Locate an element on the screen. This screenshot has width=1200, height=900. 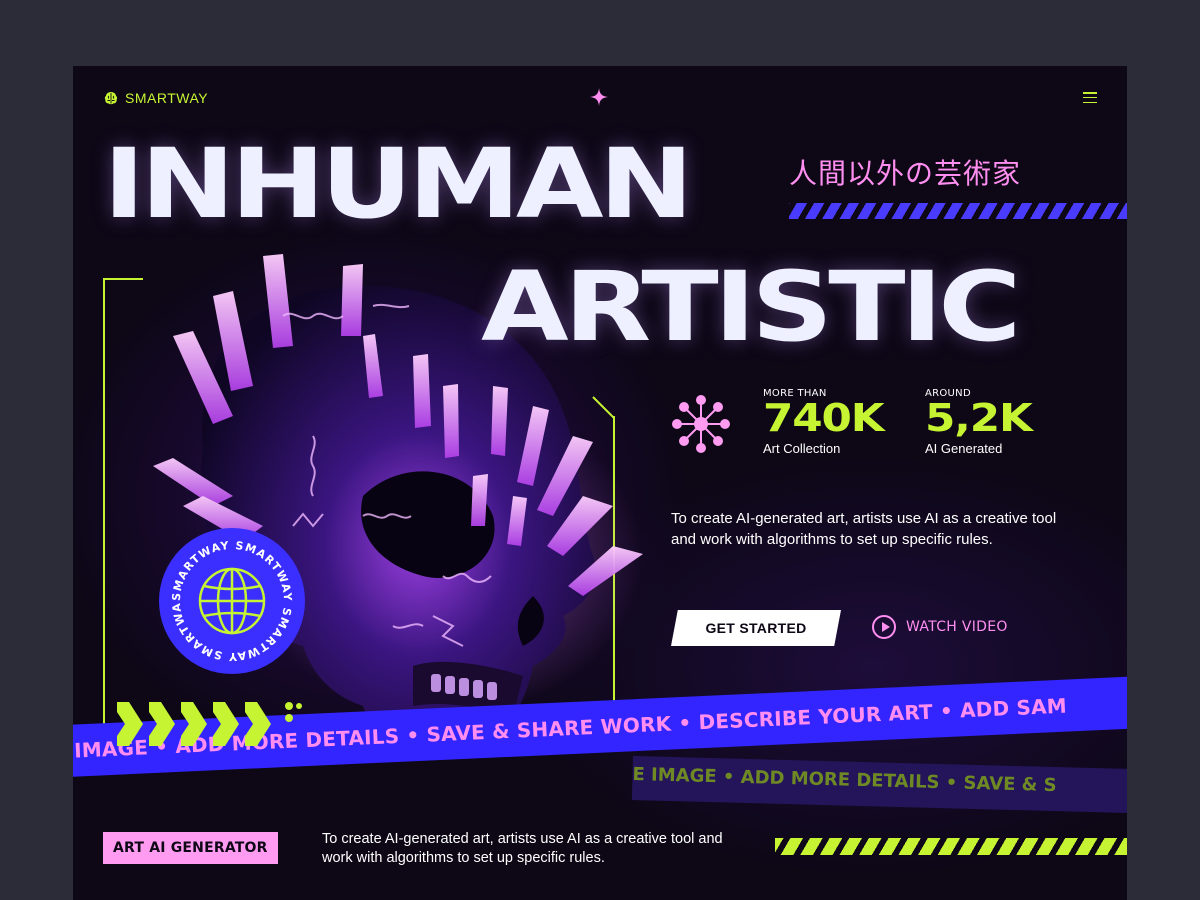
decorative-hatch-bottom is located at coordinates (951, 846).